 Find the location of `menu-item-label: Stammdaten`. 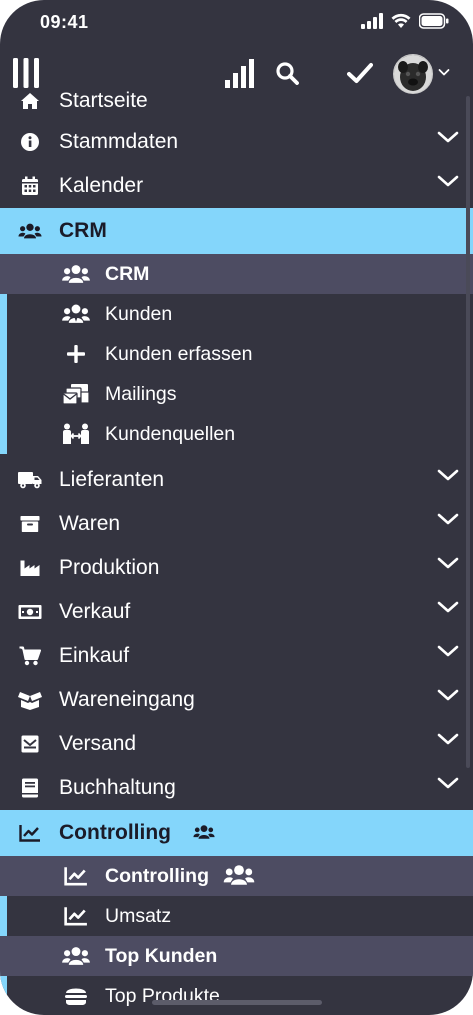

menu-item-label: Stammdaten is located at coordinates (119, 141).